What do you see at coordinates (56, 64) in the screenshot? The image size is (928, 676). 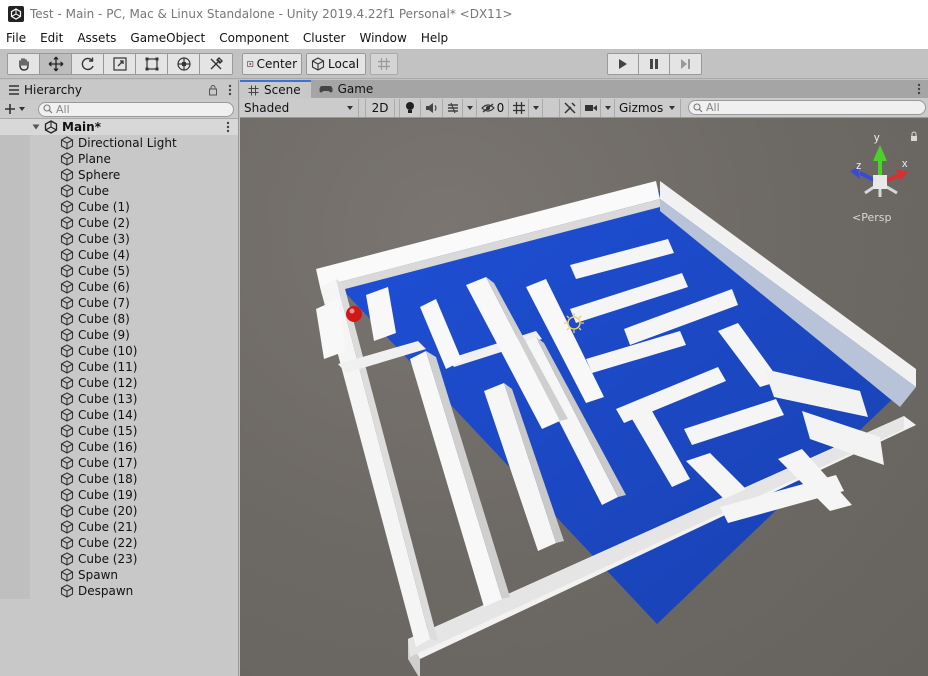 I see `move-tool-button` at bounding box center [56, 64].